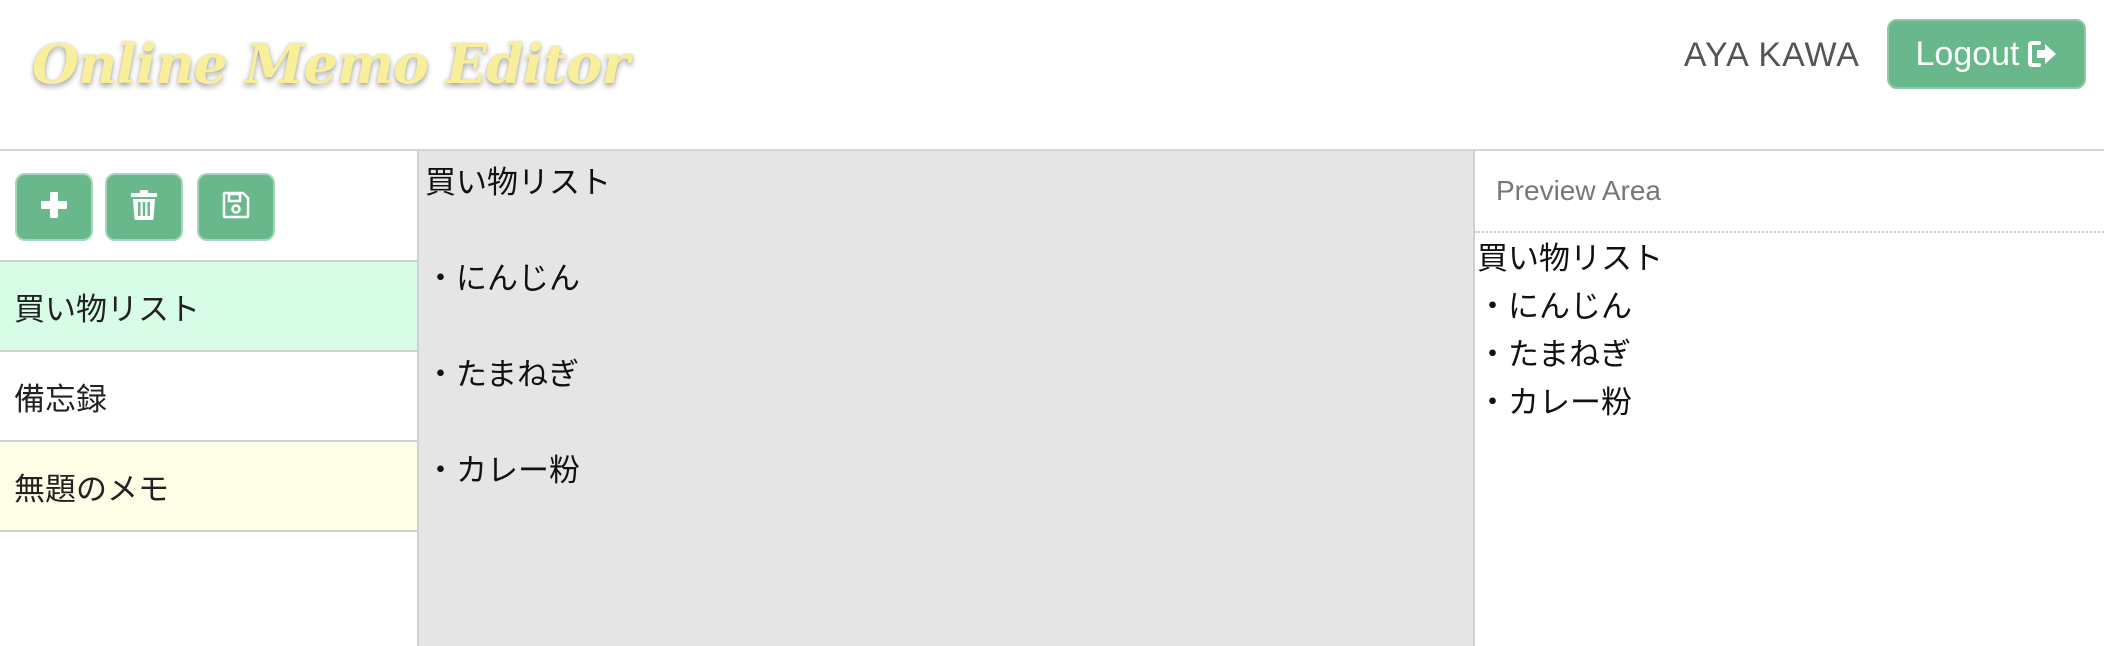 The width and height of the screenshot is (2104, 646). I want to click on editor-line: 買い物リスト, so click(518, 183).